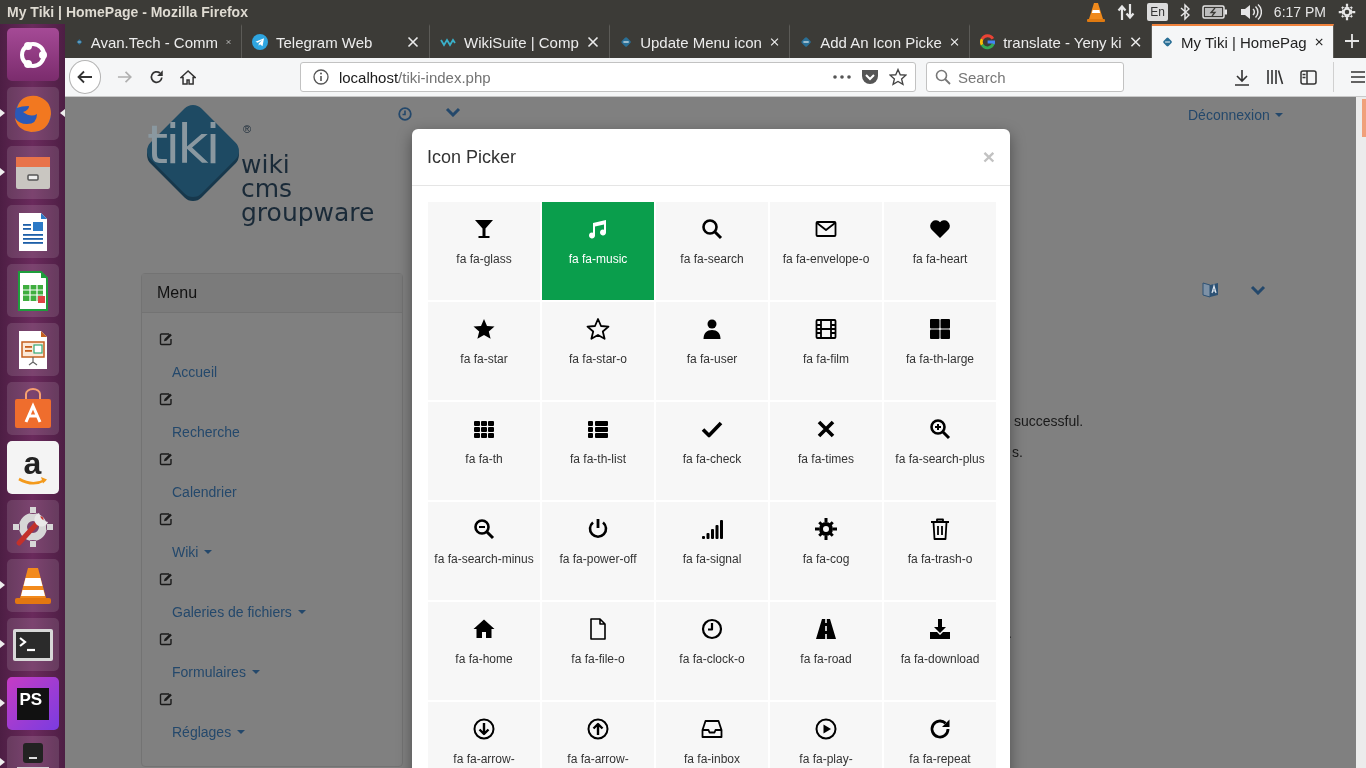 This screenshot has width=1366, height=768. What do you see at coordinates (1347, 12) in the screenshot?
I see `gear-icon` at bounding box center [1347, 12].